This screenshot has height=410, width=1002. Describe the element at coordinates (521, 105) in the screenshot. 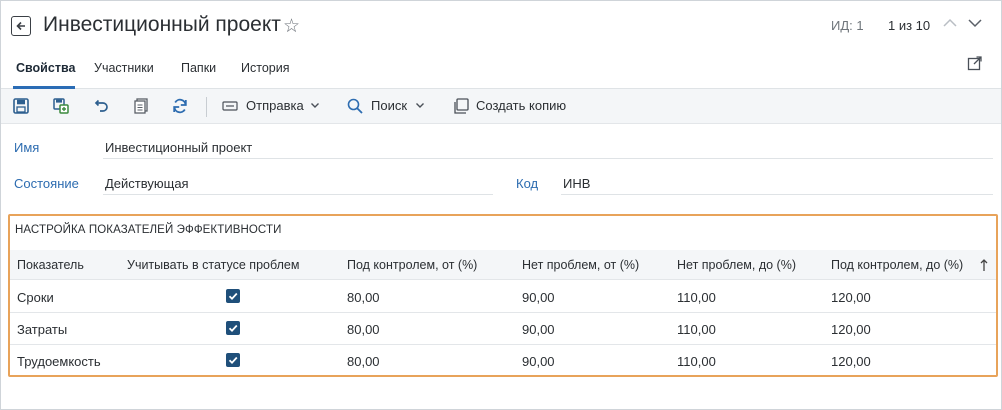

I see `create-copy-button: Создать копию` at that location.